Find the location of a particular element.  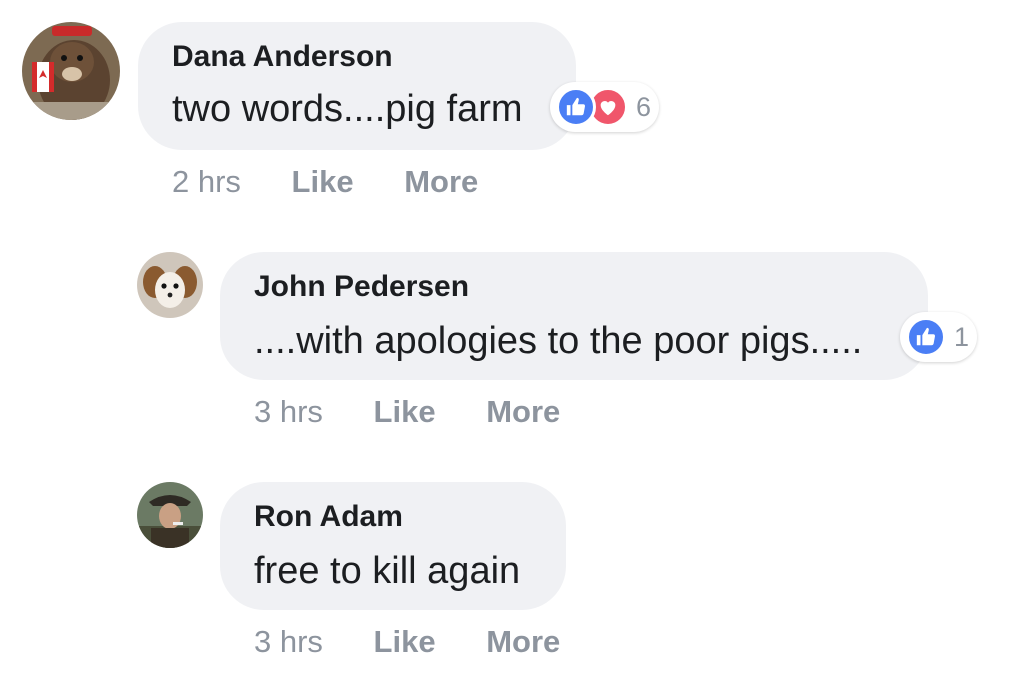

comment-author: Ron Adam is located at coordinates (328, 517).